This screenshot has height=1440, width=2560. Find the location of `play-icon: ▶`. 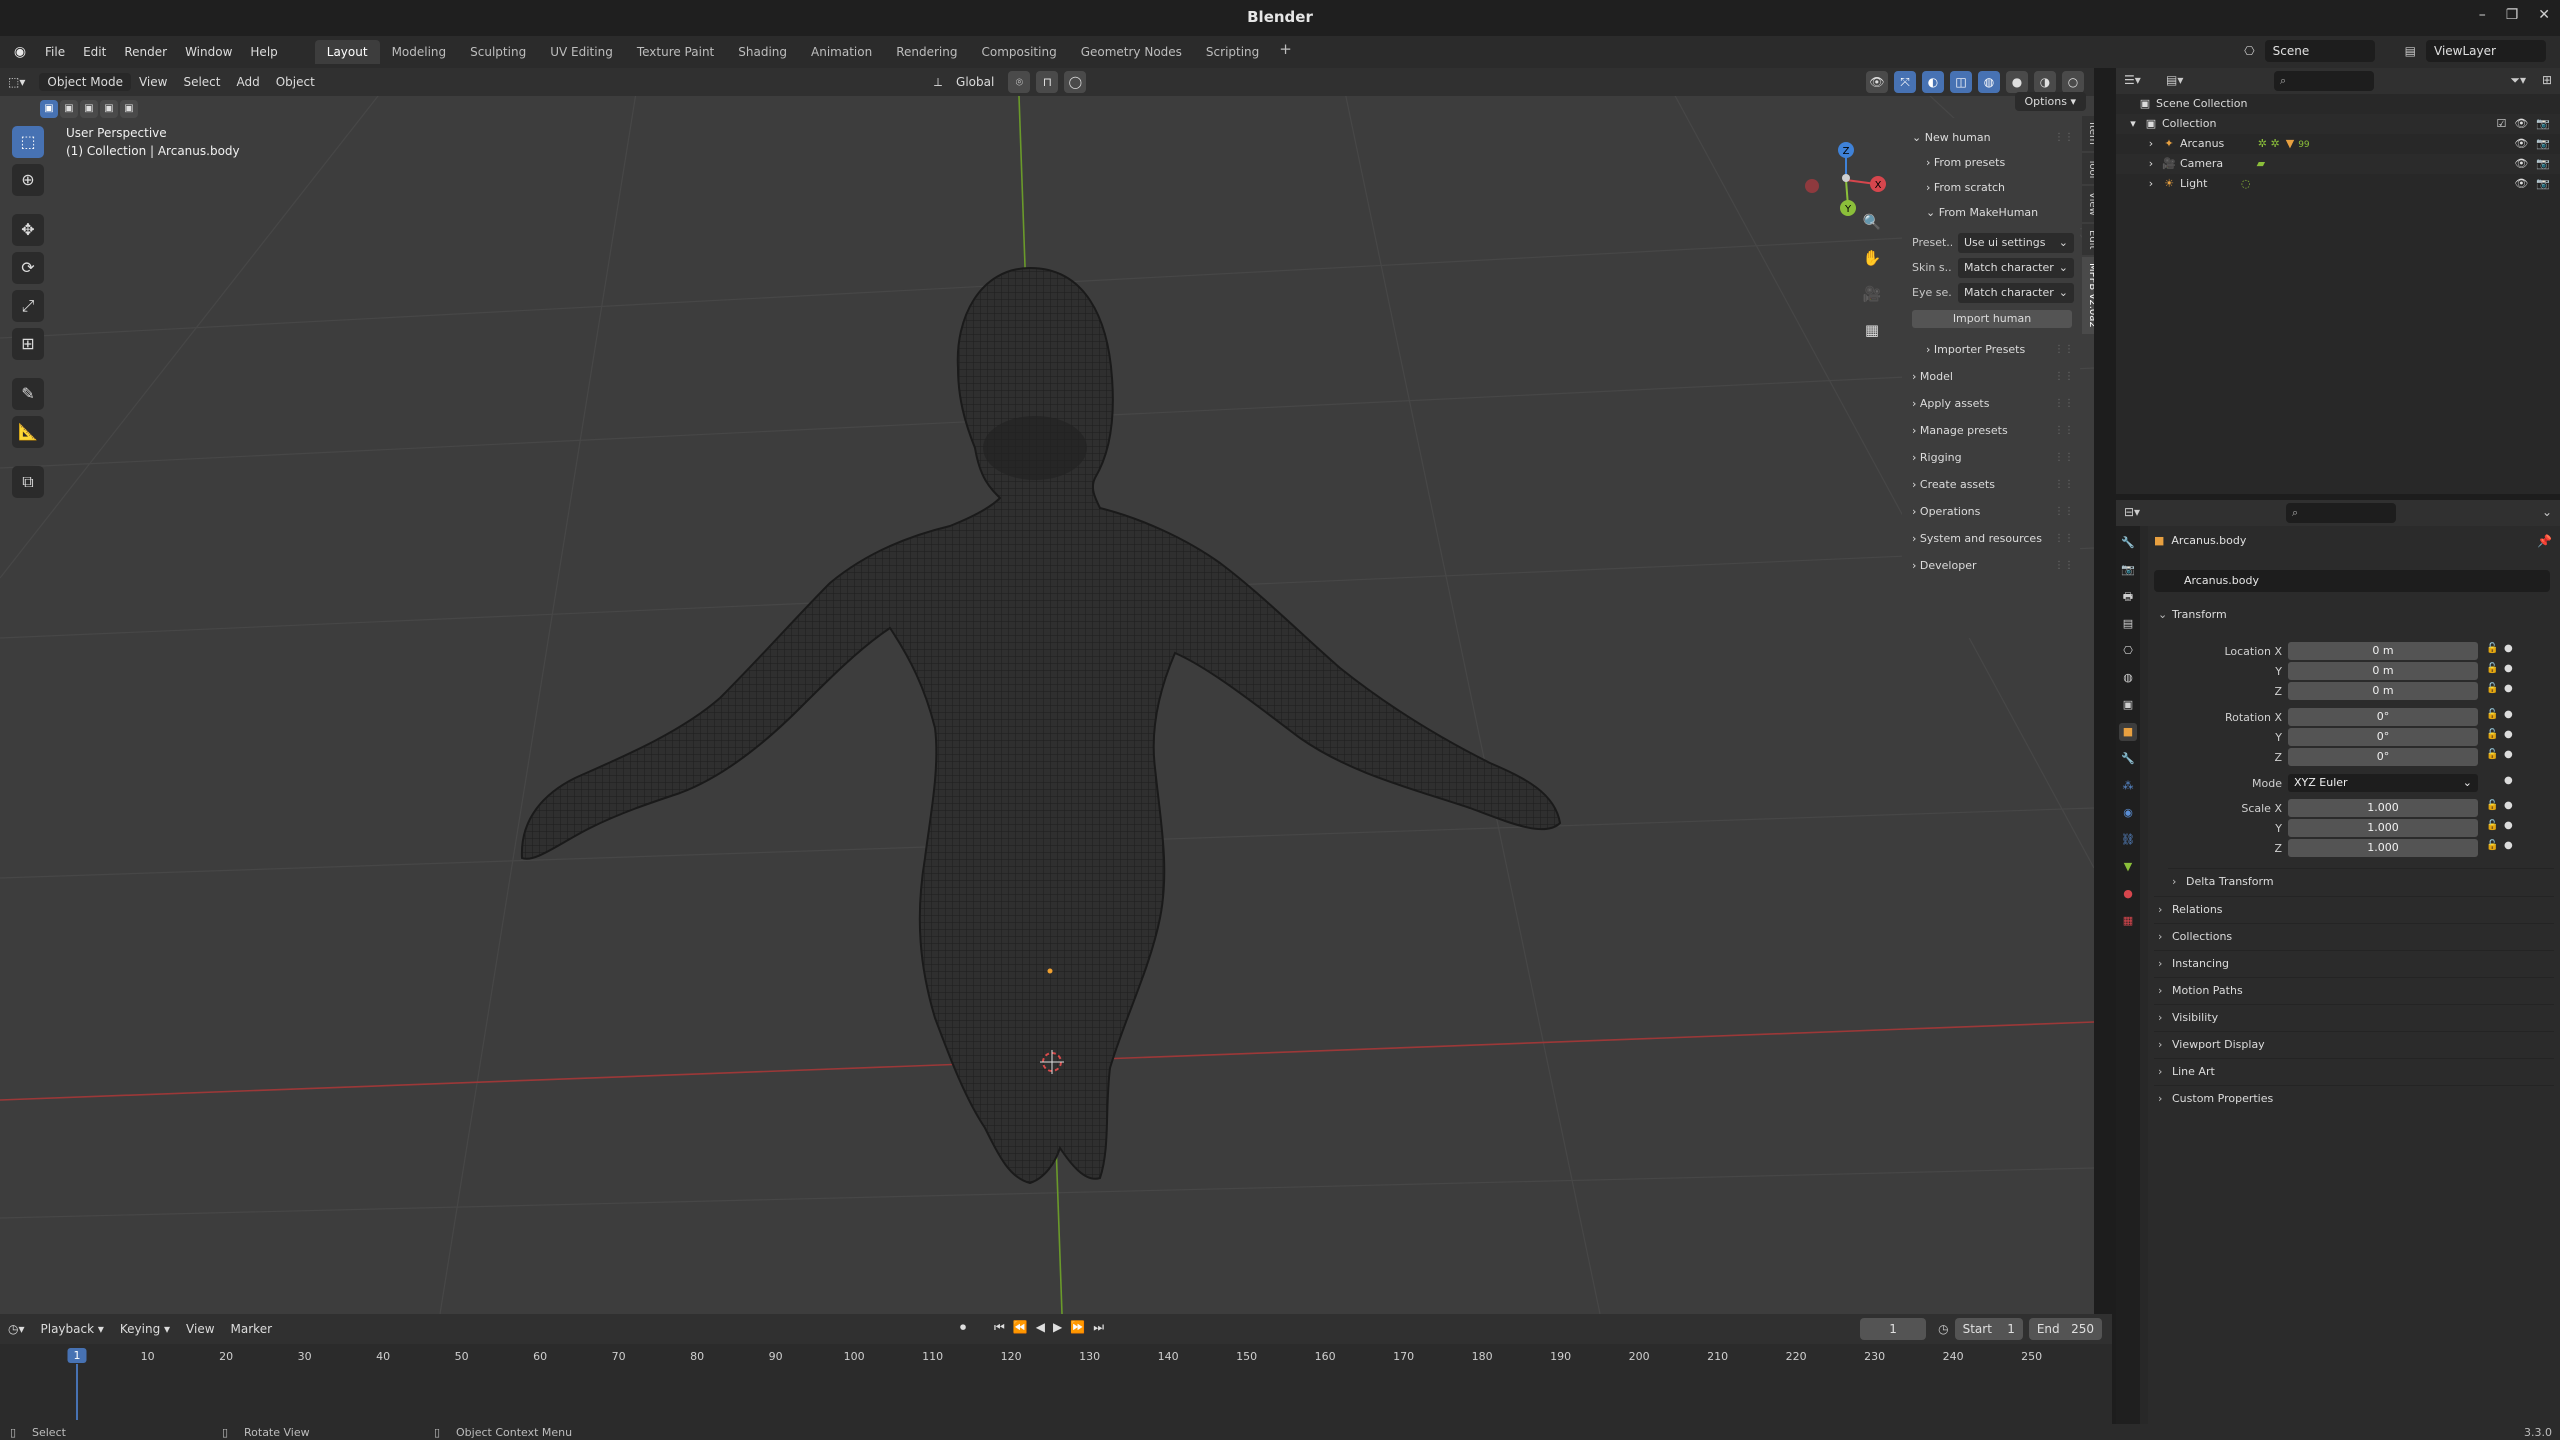

play-icon: ▶ is located at coordinates (1057, 1327).